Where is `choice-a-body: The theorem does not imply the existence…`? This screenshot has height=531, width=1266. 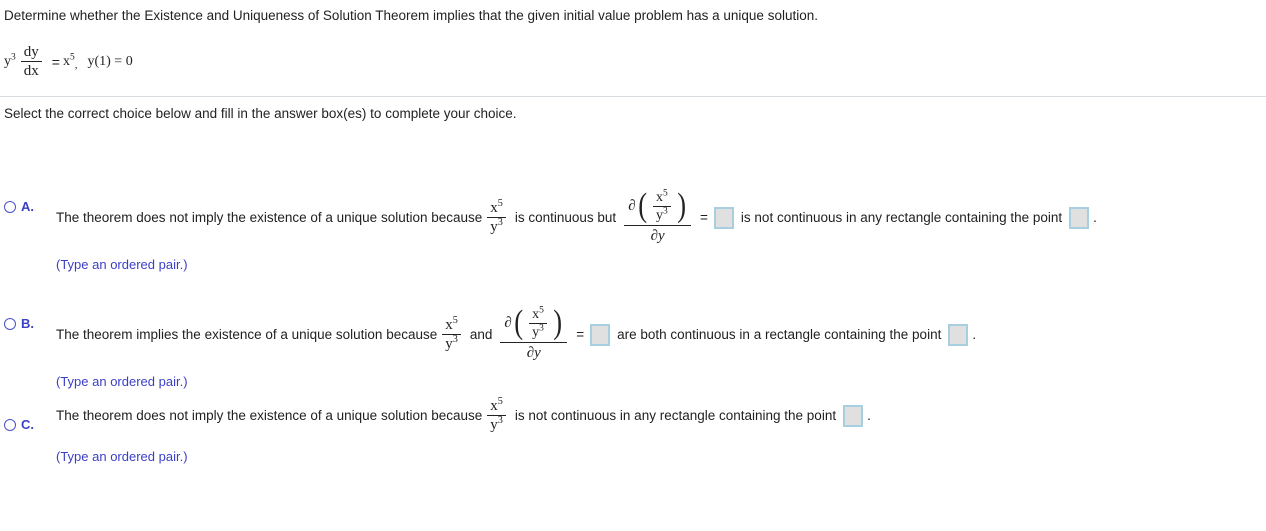 choice-a-body: The theorem does not imply the existence… is located at coordinates (576, 230).